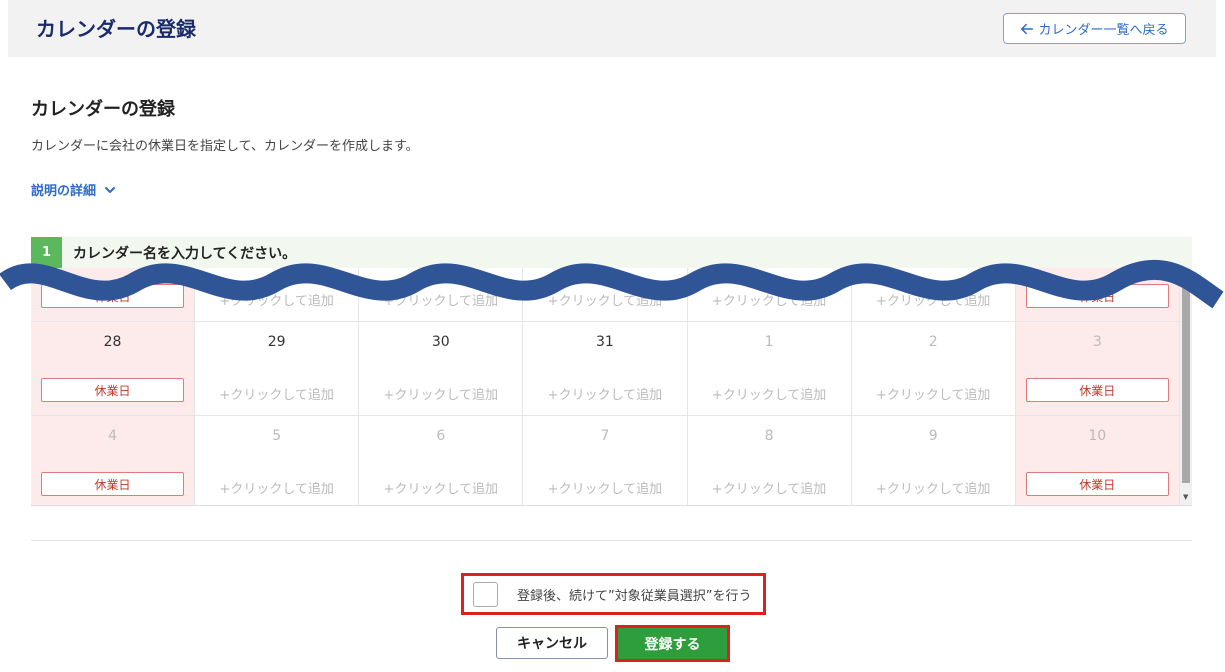 This screenshot has width=1225, height=672. Describe the element at coordinates (605, 436) in the screenshot. I see `day-number: 7` at that location.